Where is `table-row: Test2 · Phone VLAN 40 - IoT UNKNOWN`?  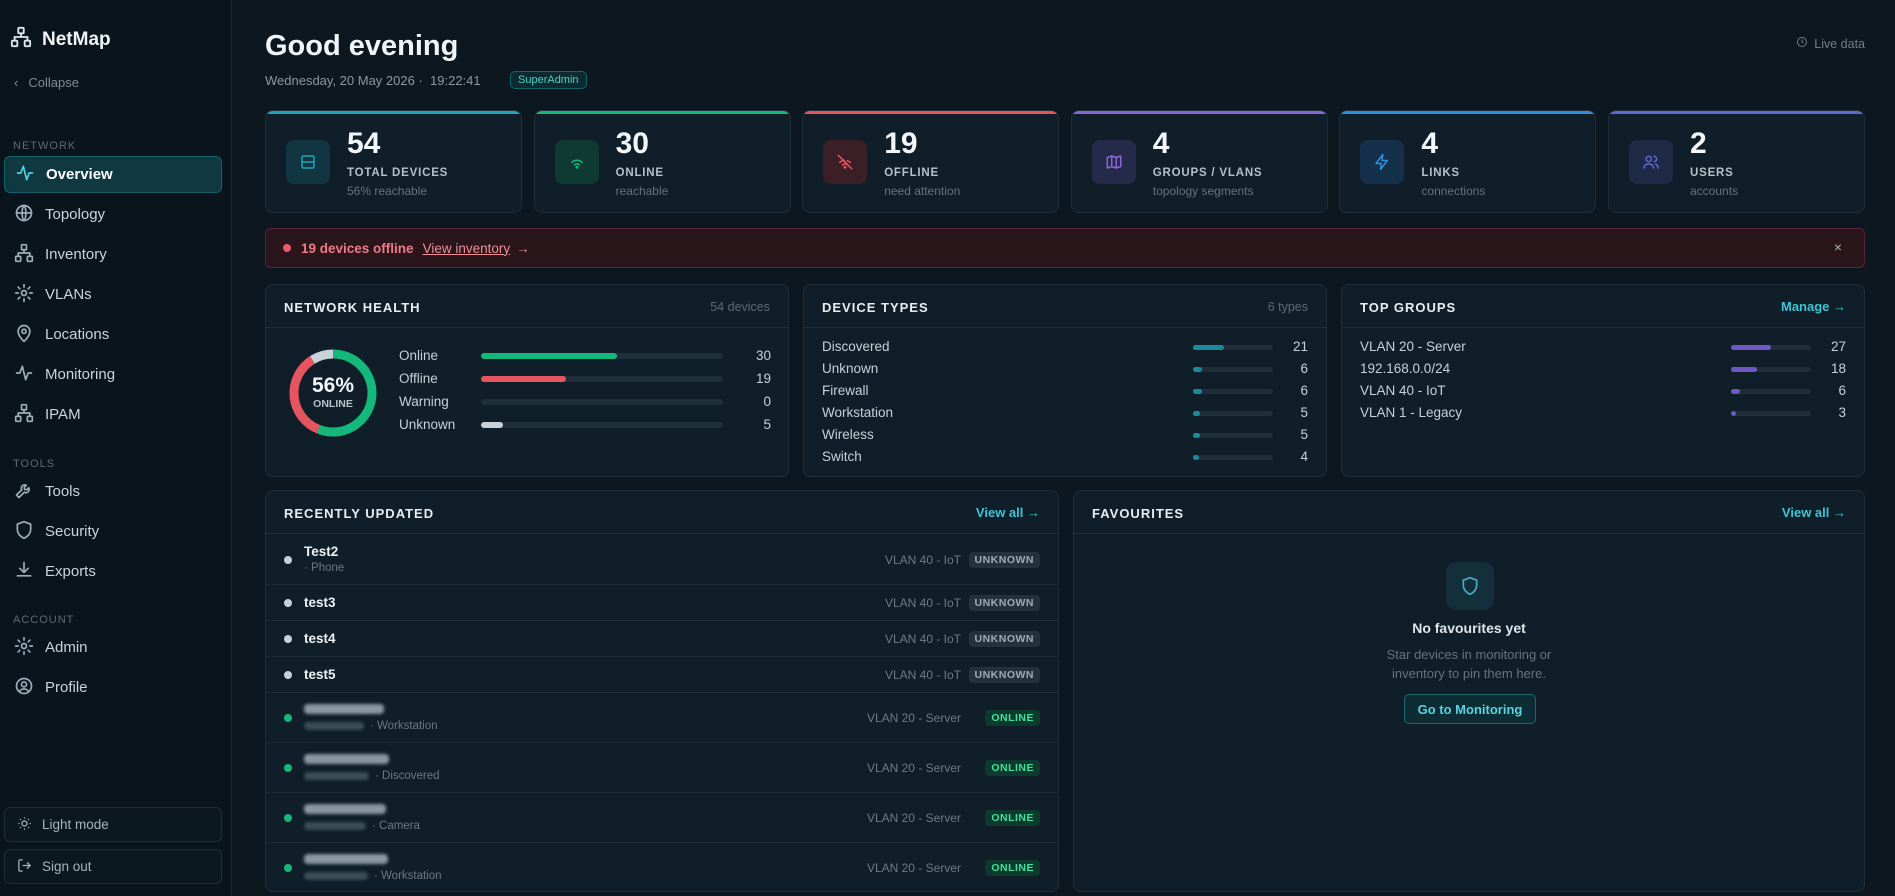
table-row: Test2 · Phone VLAN 40 - IoT UNKNOWN is located at coordinates (662, 560).